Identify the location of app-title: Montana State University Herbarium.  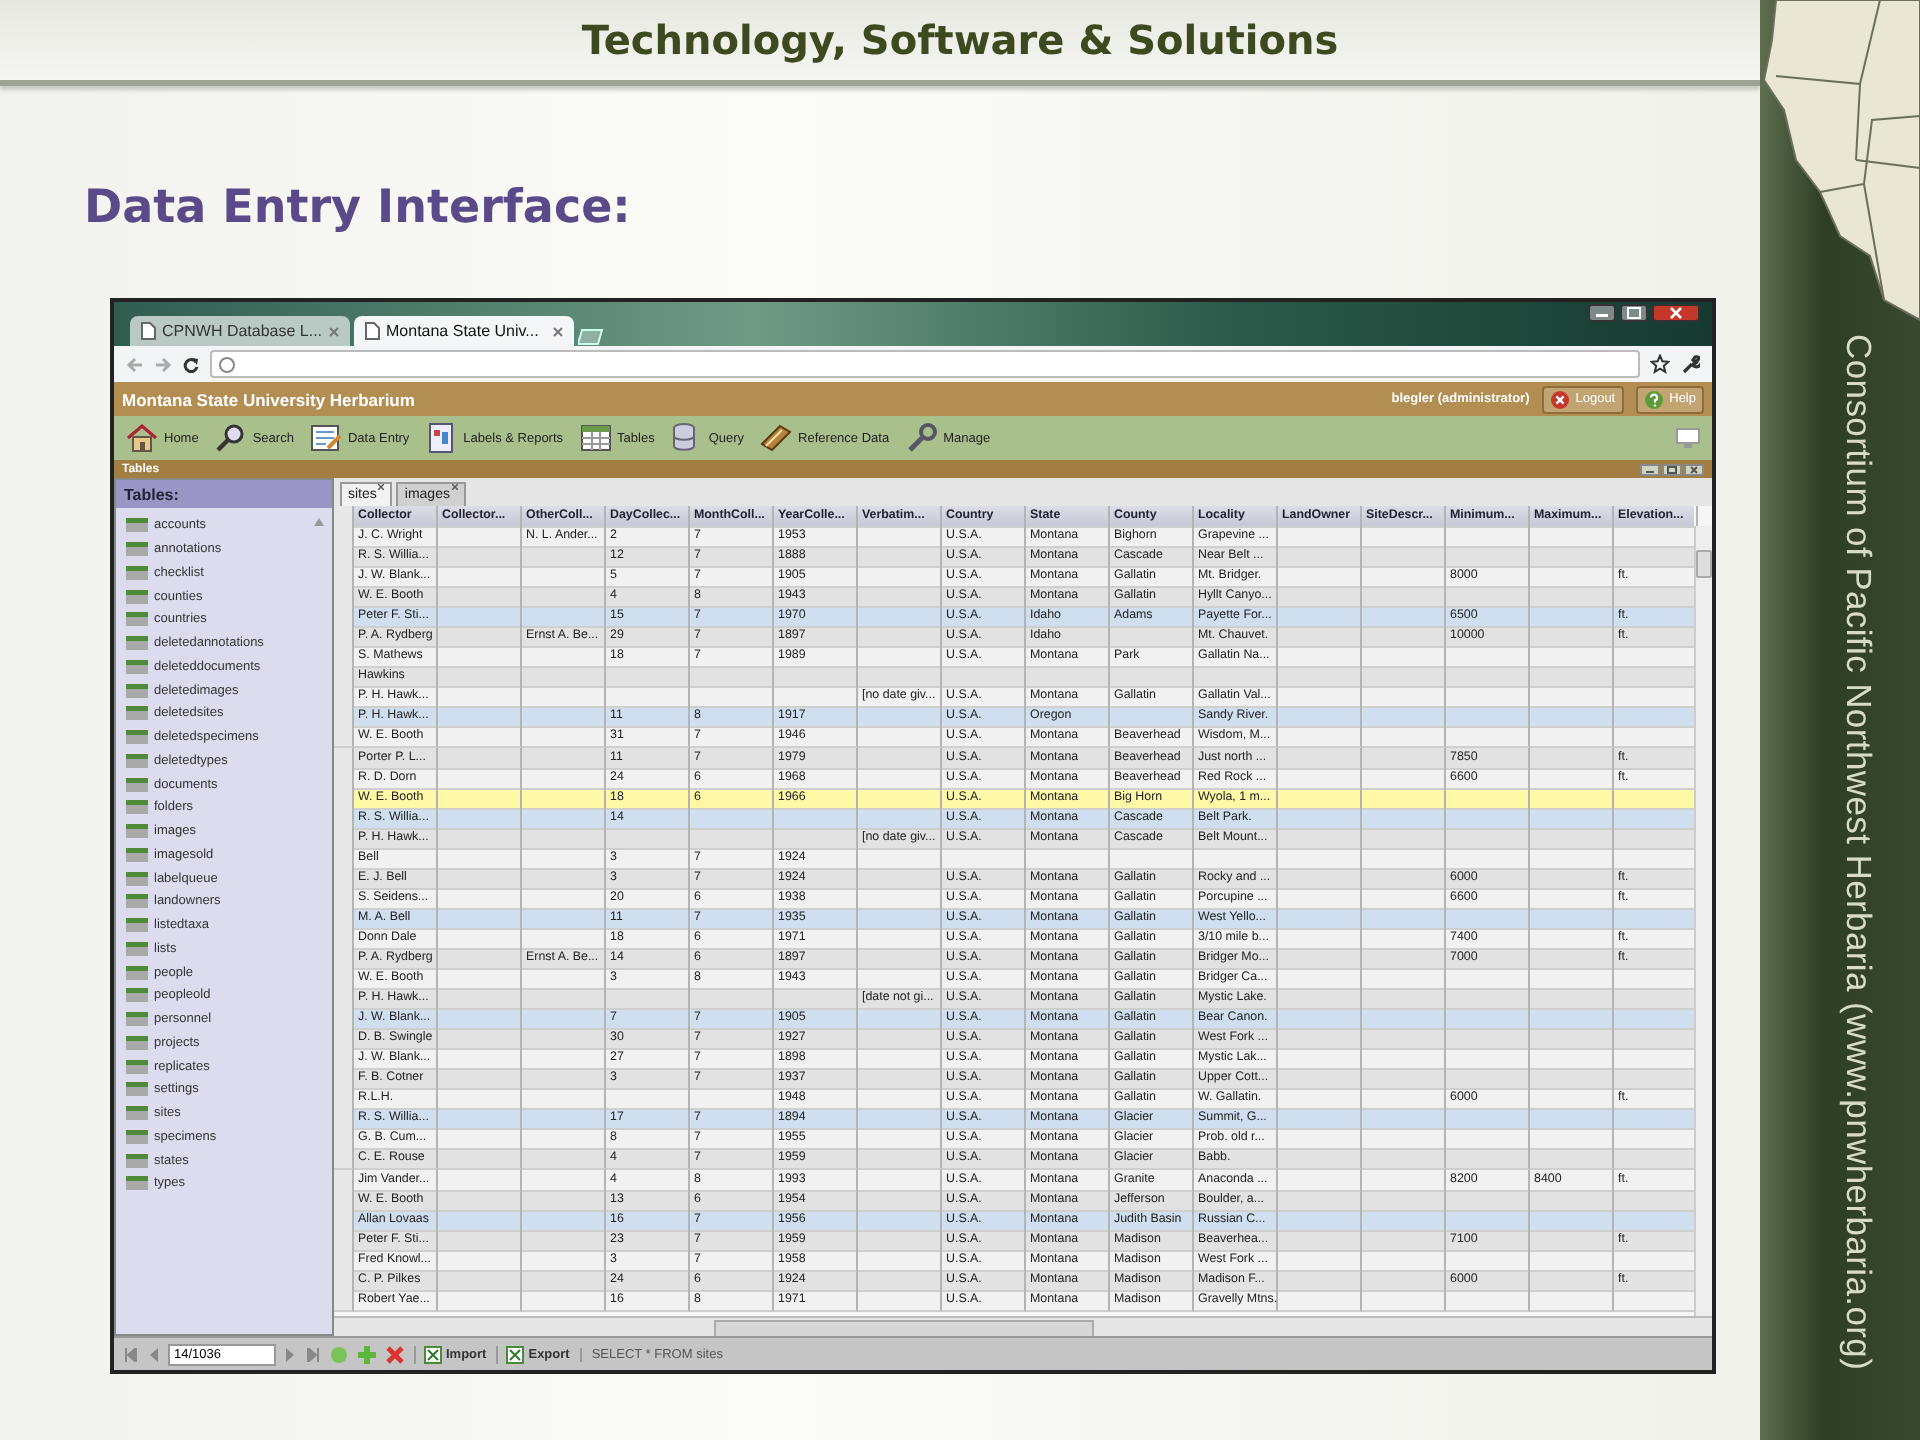
(269, 399).